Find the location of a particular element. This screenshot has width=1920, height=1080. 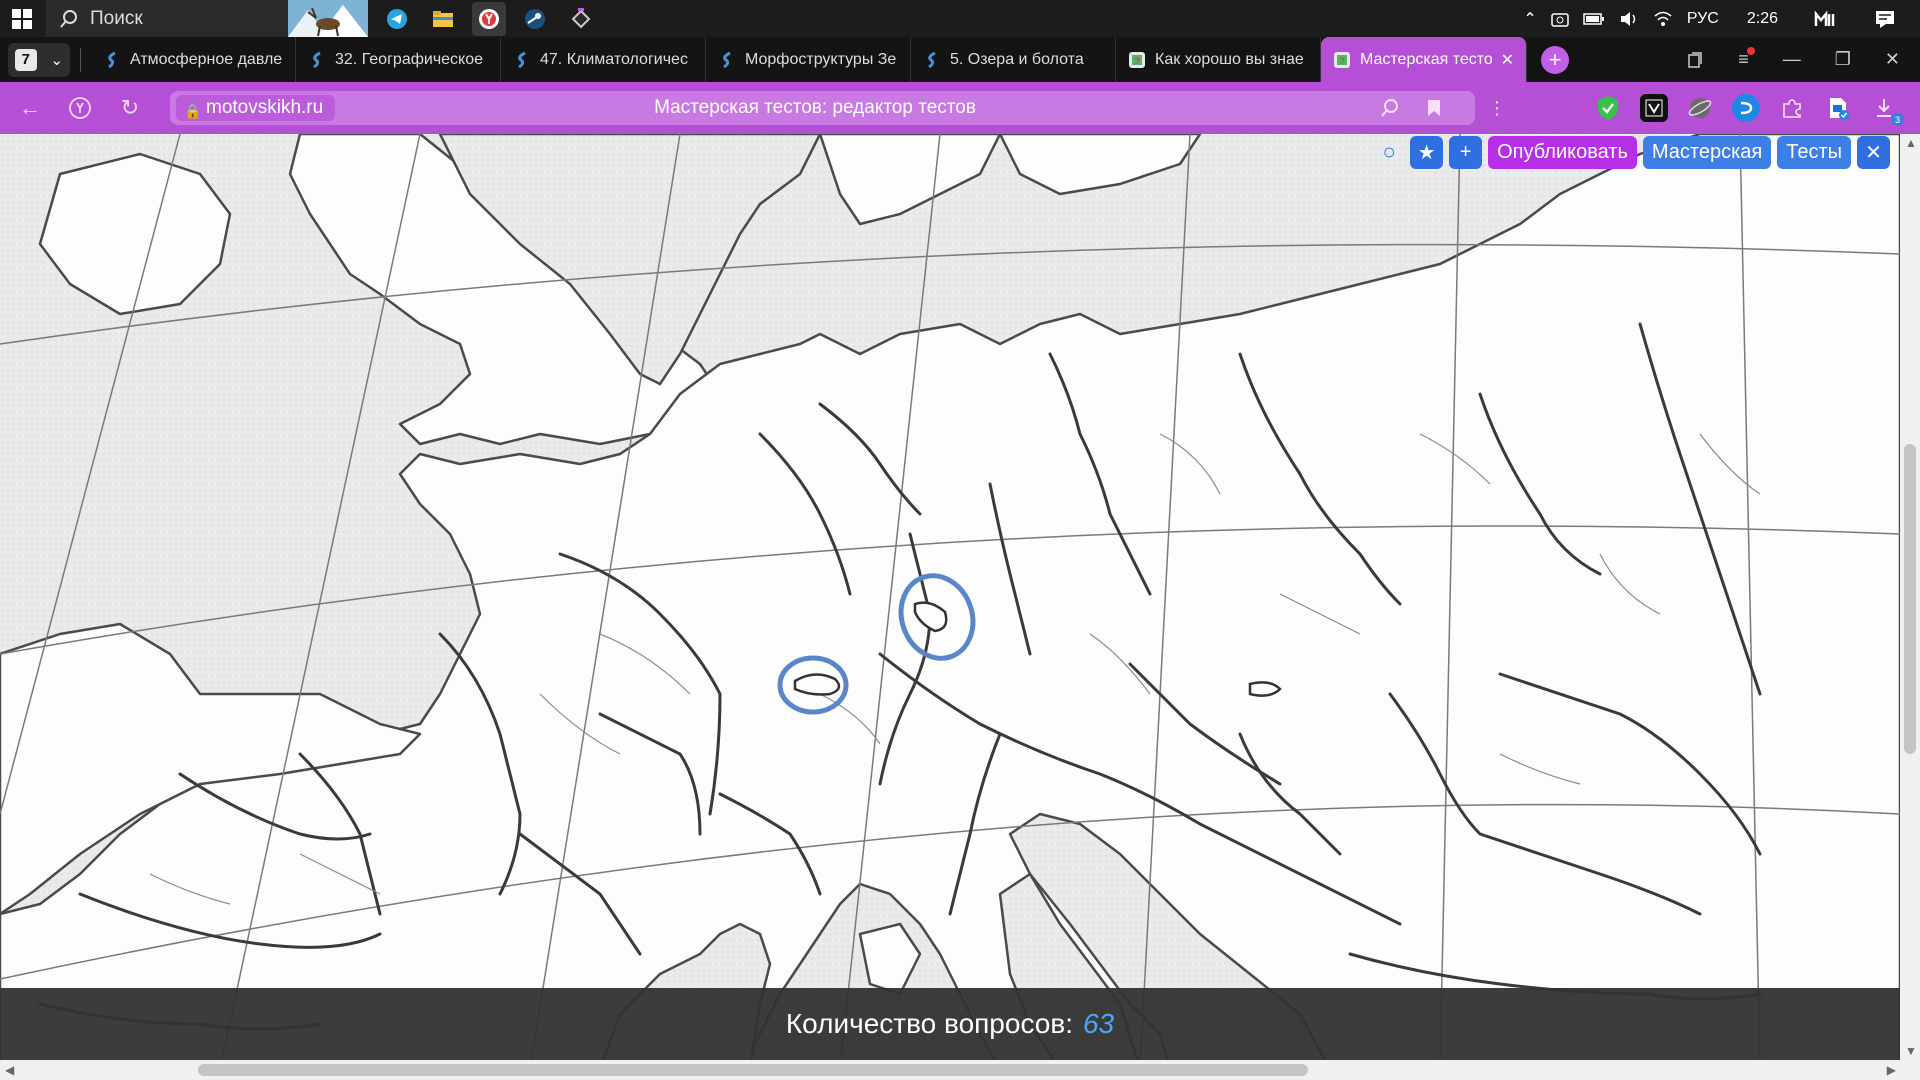

star-icon: ★ is located at coordinates (1427, 152).